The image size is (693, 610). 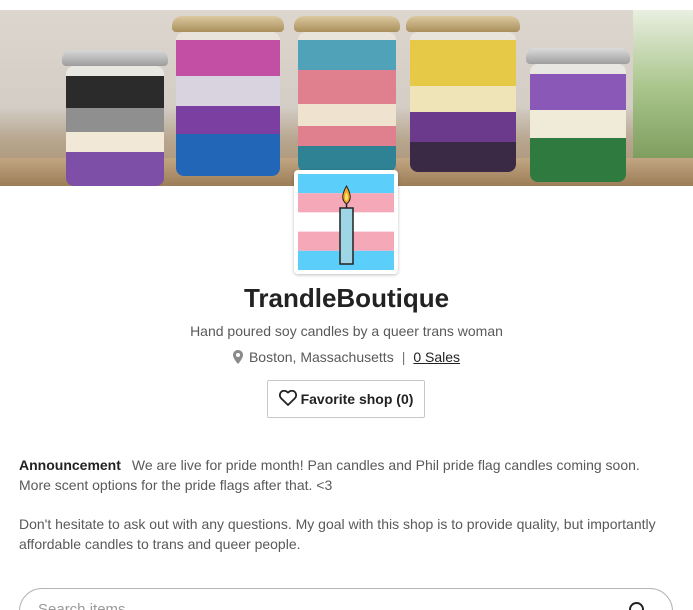 What do you see at coordinates (436, 357) in the screenshot?
I see `sales-count-link: 0 Sales` at bounding box center [436, 357].